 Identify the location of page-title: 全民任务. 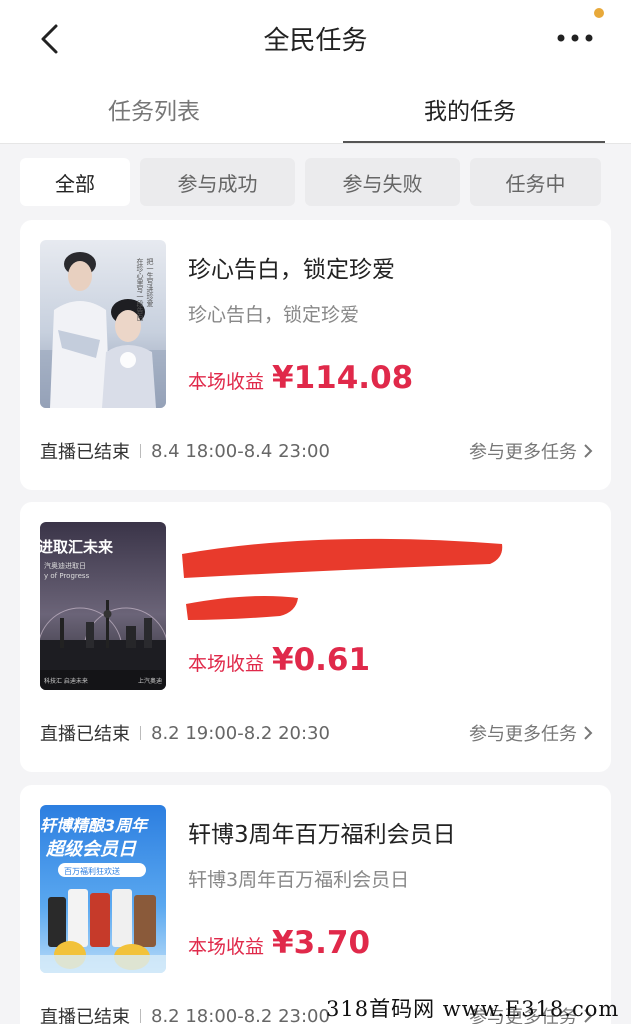
(315, 41).